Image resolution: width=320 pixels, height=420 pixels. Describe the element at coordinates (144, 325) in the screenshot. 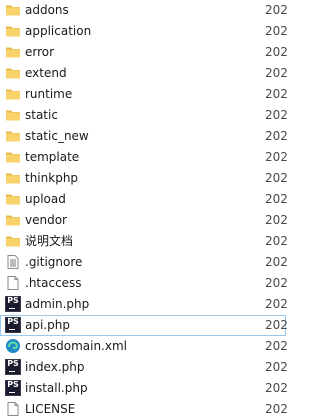

I see `file-row: PS api.php 202` at that location.